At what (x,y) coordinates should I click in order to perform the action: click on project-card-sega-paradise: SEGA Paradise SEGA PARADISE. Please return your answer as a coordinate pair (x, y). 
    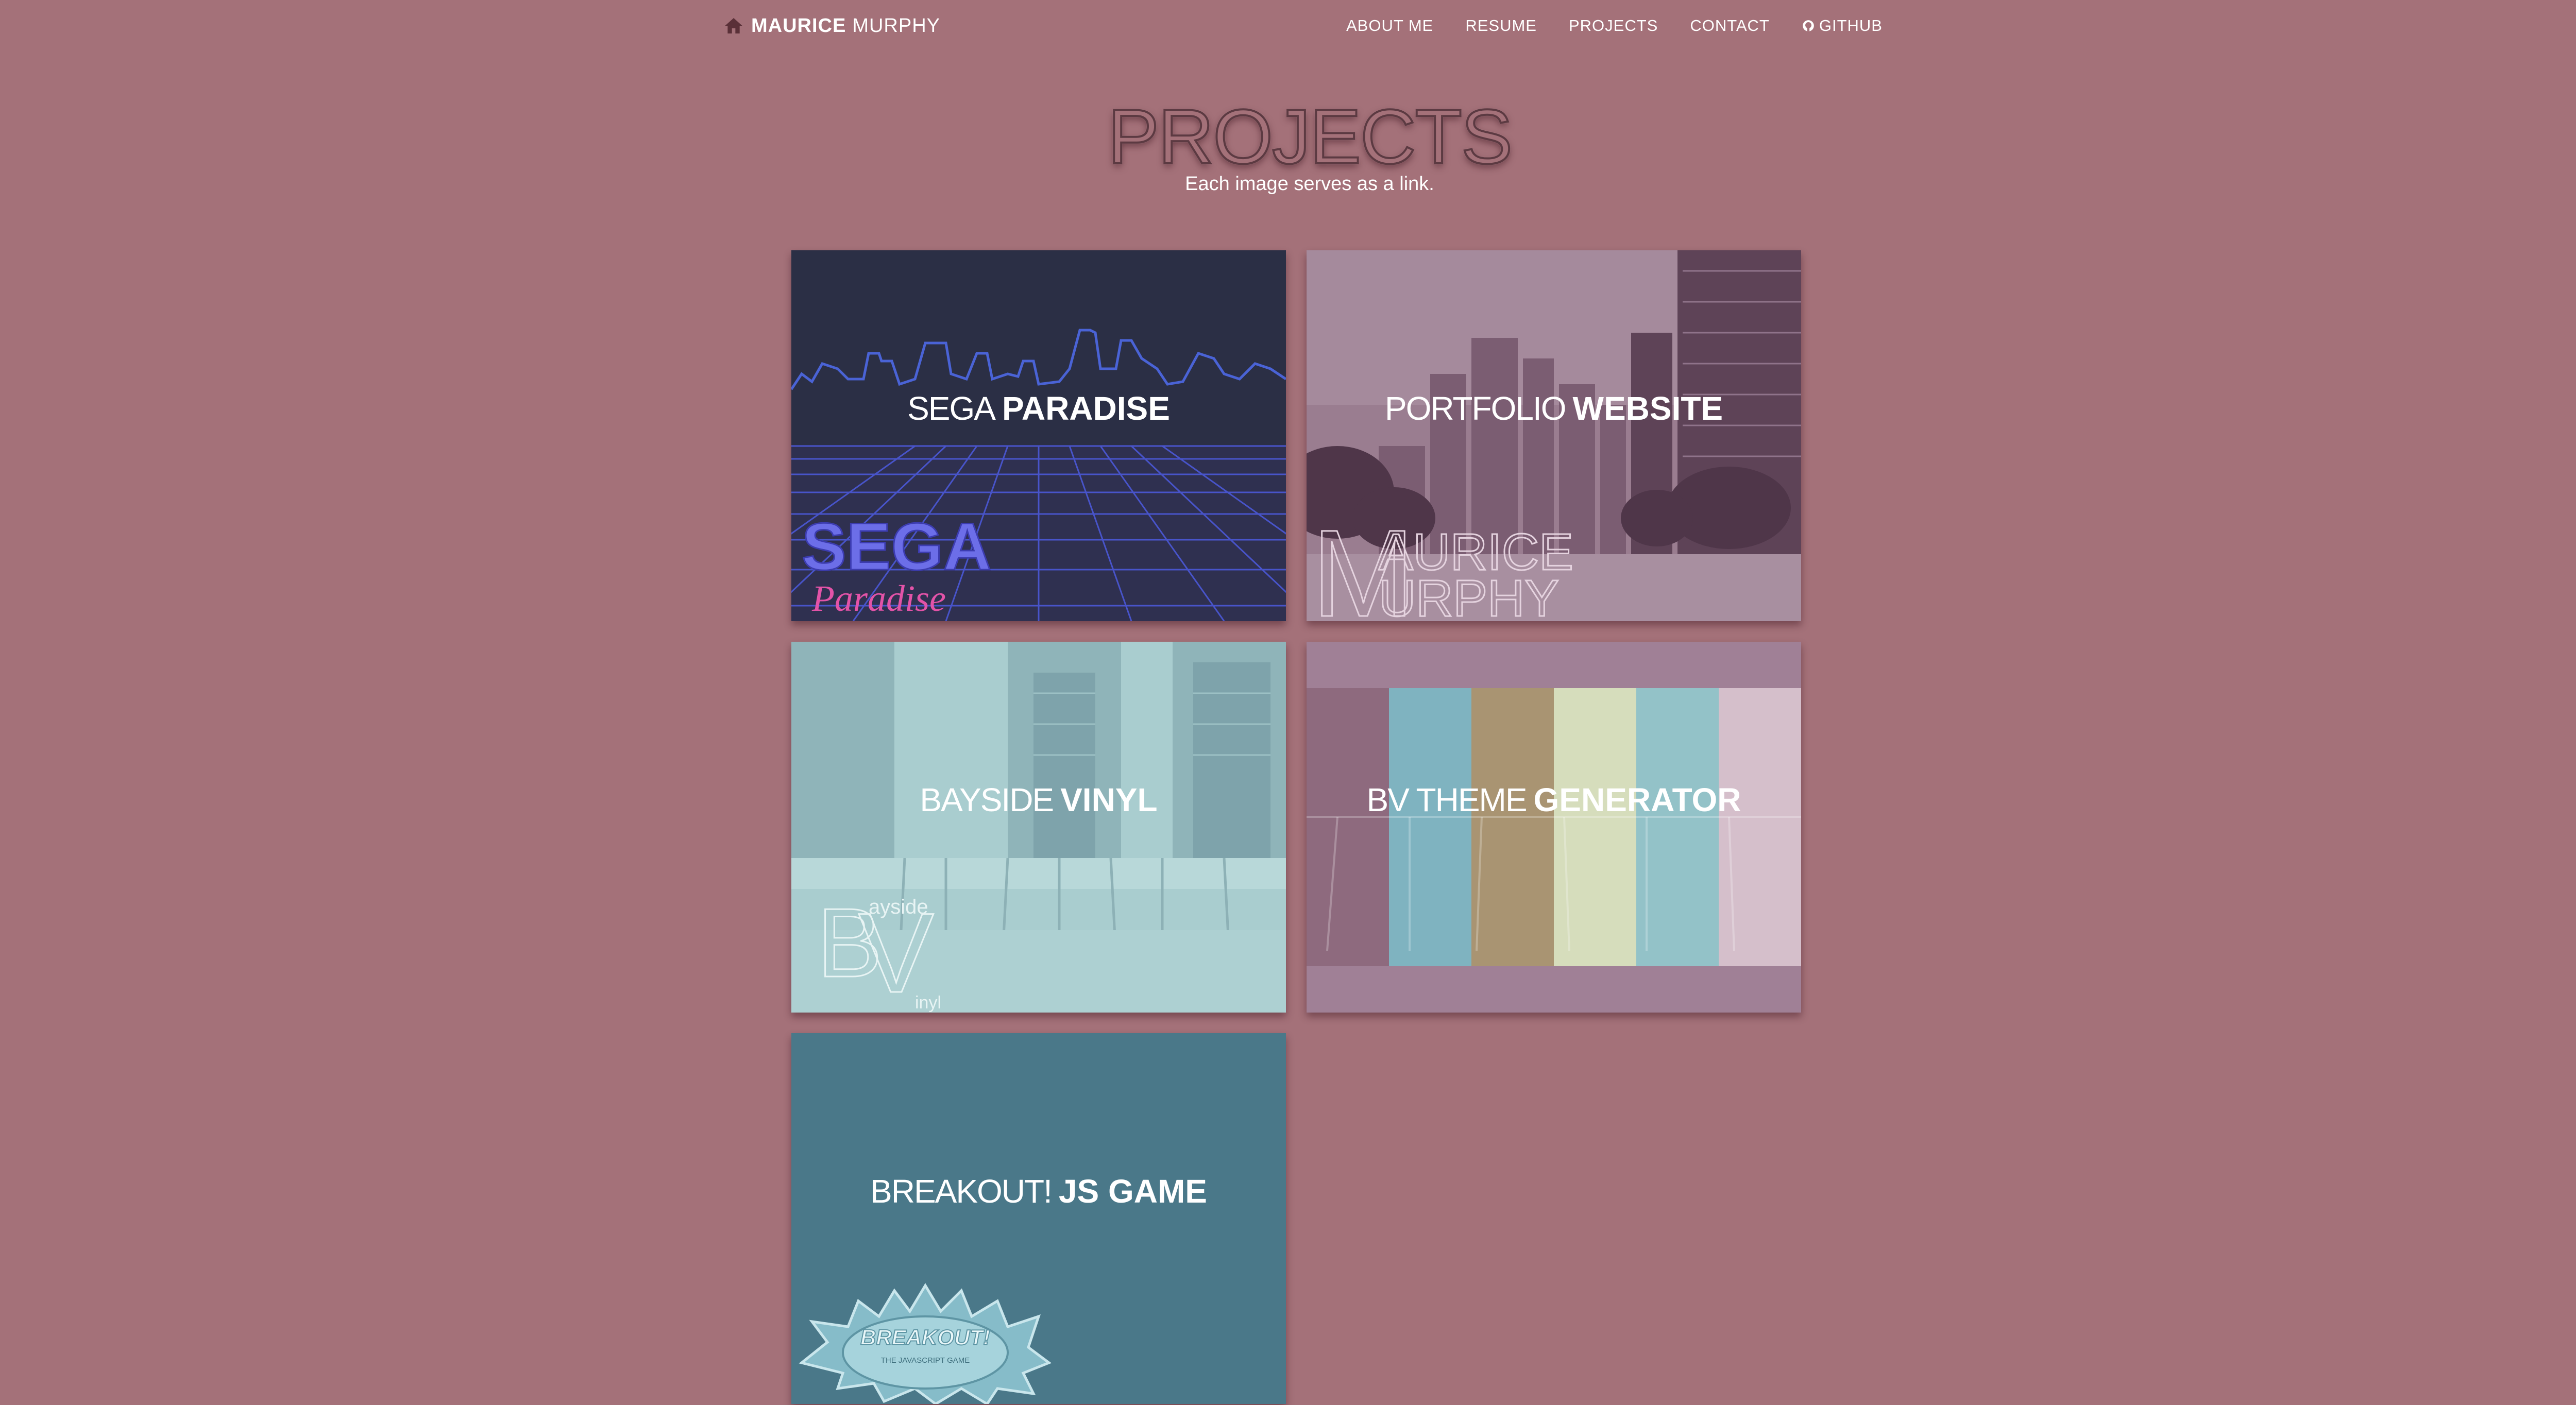
    Looking at the image, I should click on (1038, 435).